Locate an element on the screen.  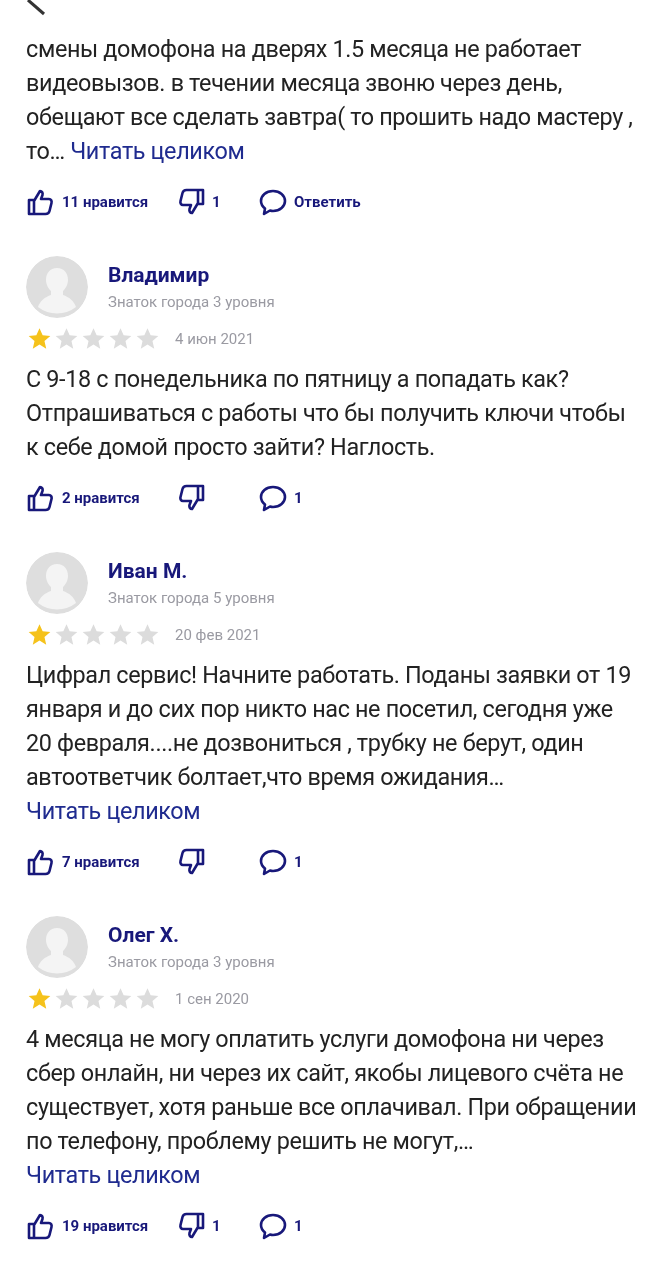
review-date: 1 сен 2020 is located at coordinates (212, 999).